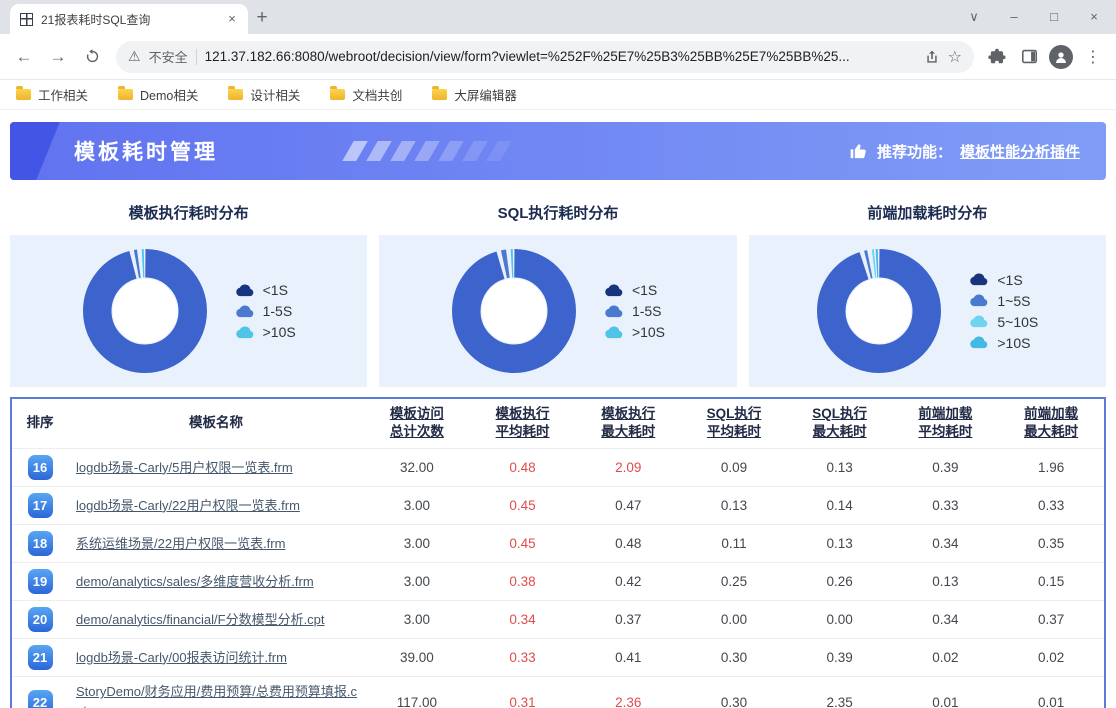  I want to click on legend-item: 5~10S, so click(1003, 322).